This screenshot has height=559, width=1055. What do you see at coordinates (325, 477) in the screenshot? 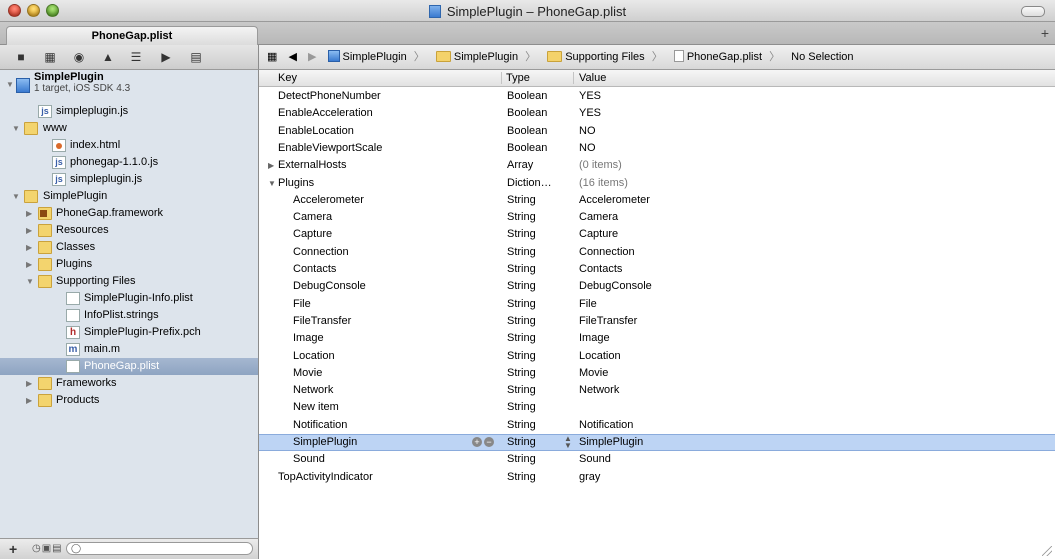
I see `plist-key: TopActivityIndicator` at bounding box center [325, 477].